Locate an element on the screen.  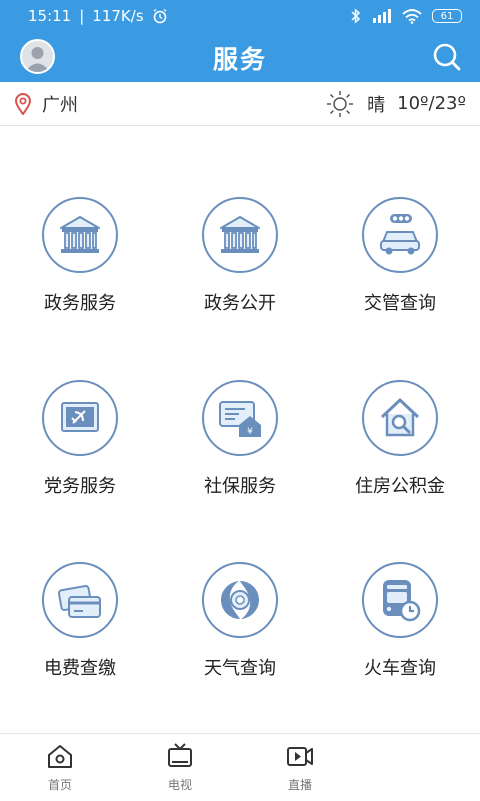
car-traffic-light-icon is located at coordinates (400, 234).